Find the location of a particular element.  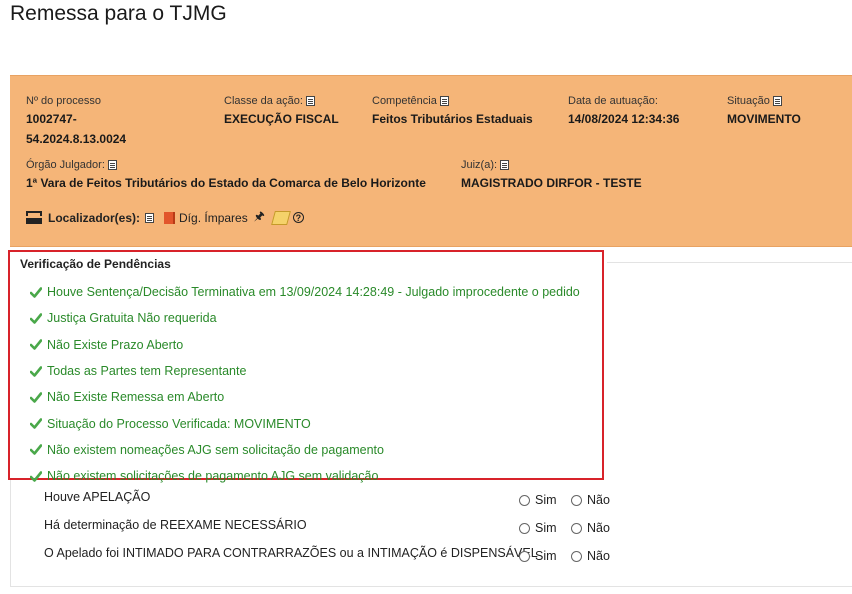

competencia-label: Competência is located at coordinates (404, 101).